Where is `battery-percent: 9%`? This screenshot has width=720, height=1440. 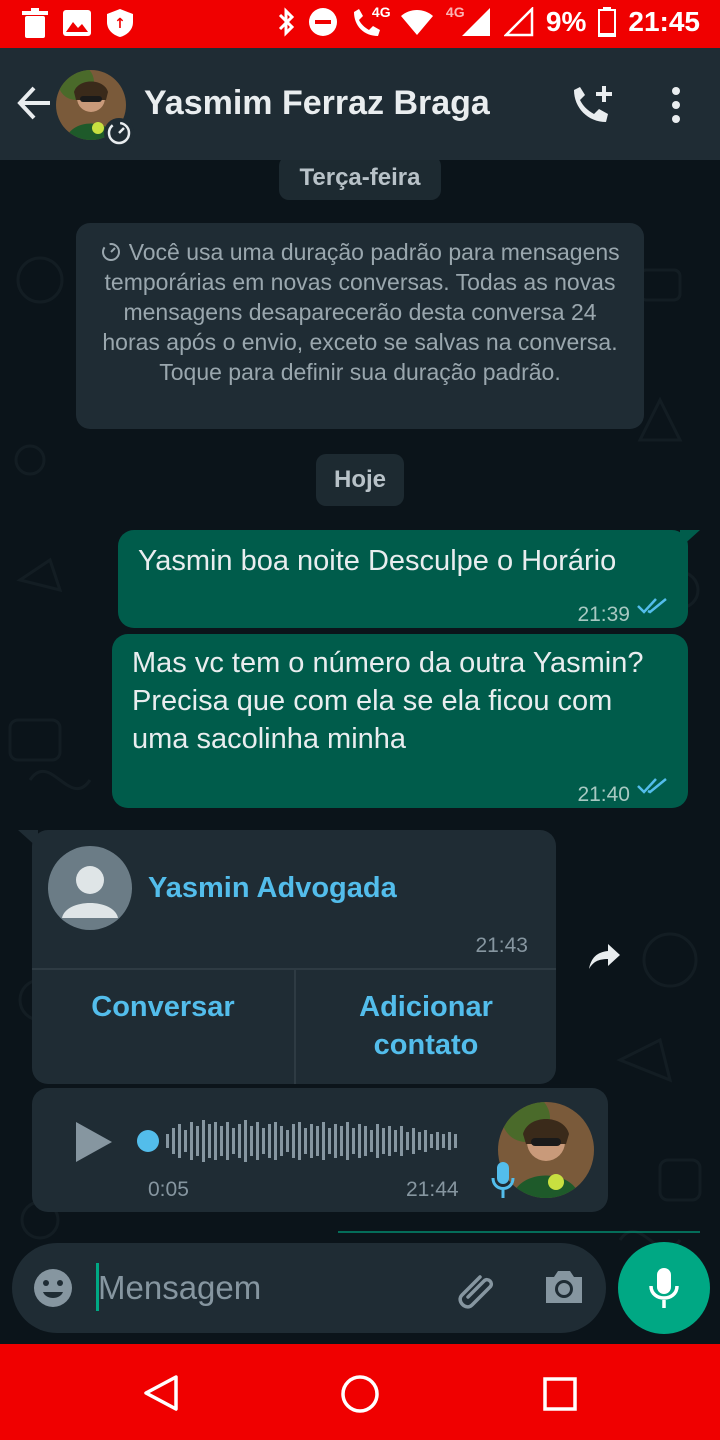 battery-percent: 9% is located at coordinates (566, 21).